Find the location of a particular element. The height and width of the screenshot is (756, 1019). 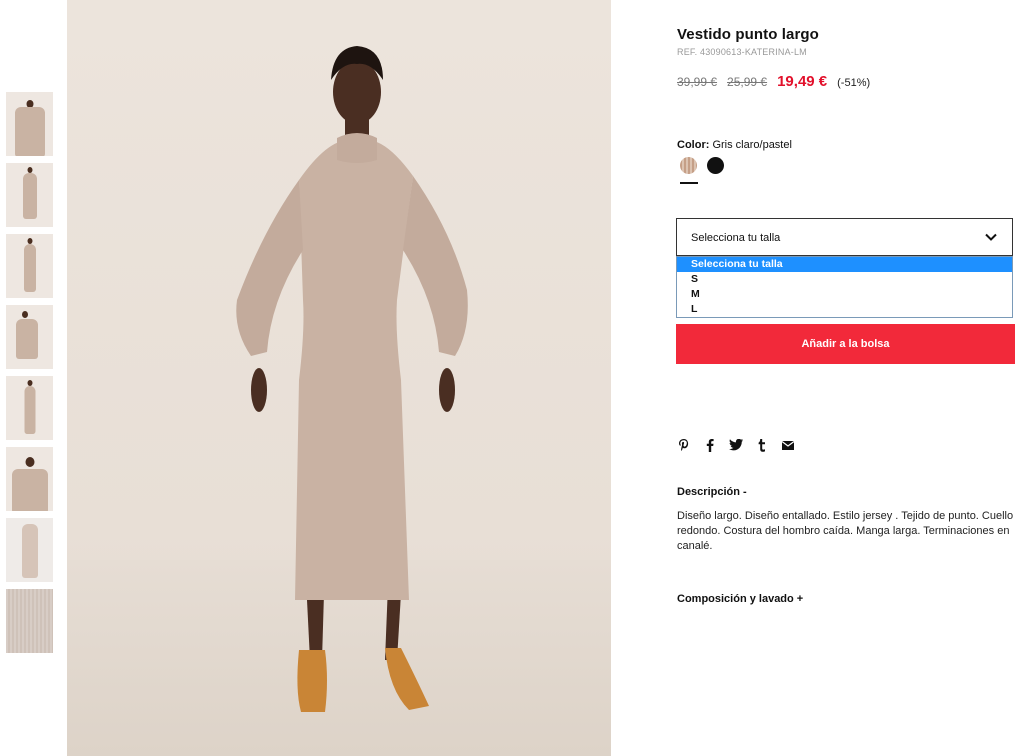

twitter-icon is located at coordinates (736, 445).